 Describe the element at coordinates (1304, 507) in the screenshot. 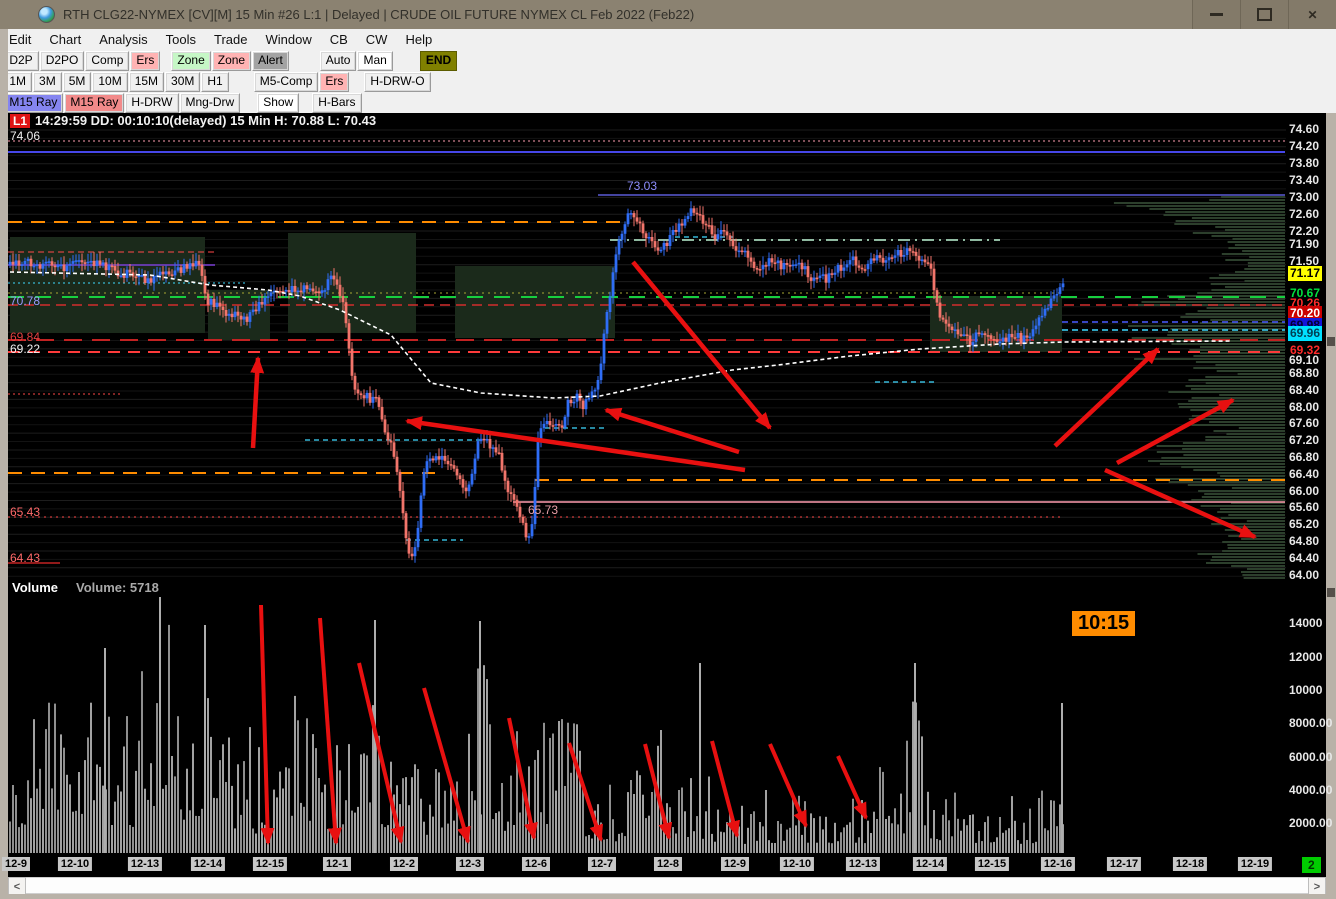

I see `price-axis-tick: 65.60` at that location.